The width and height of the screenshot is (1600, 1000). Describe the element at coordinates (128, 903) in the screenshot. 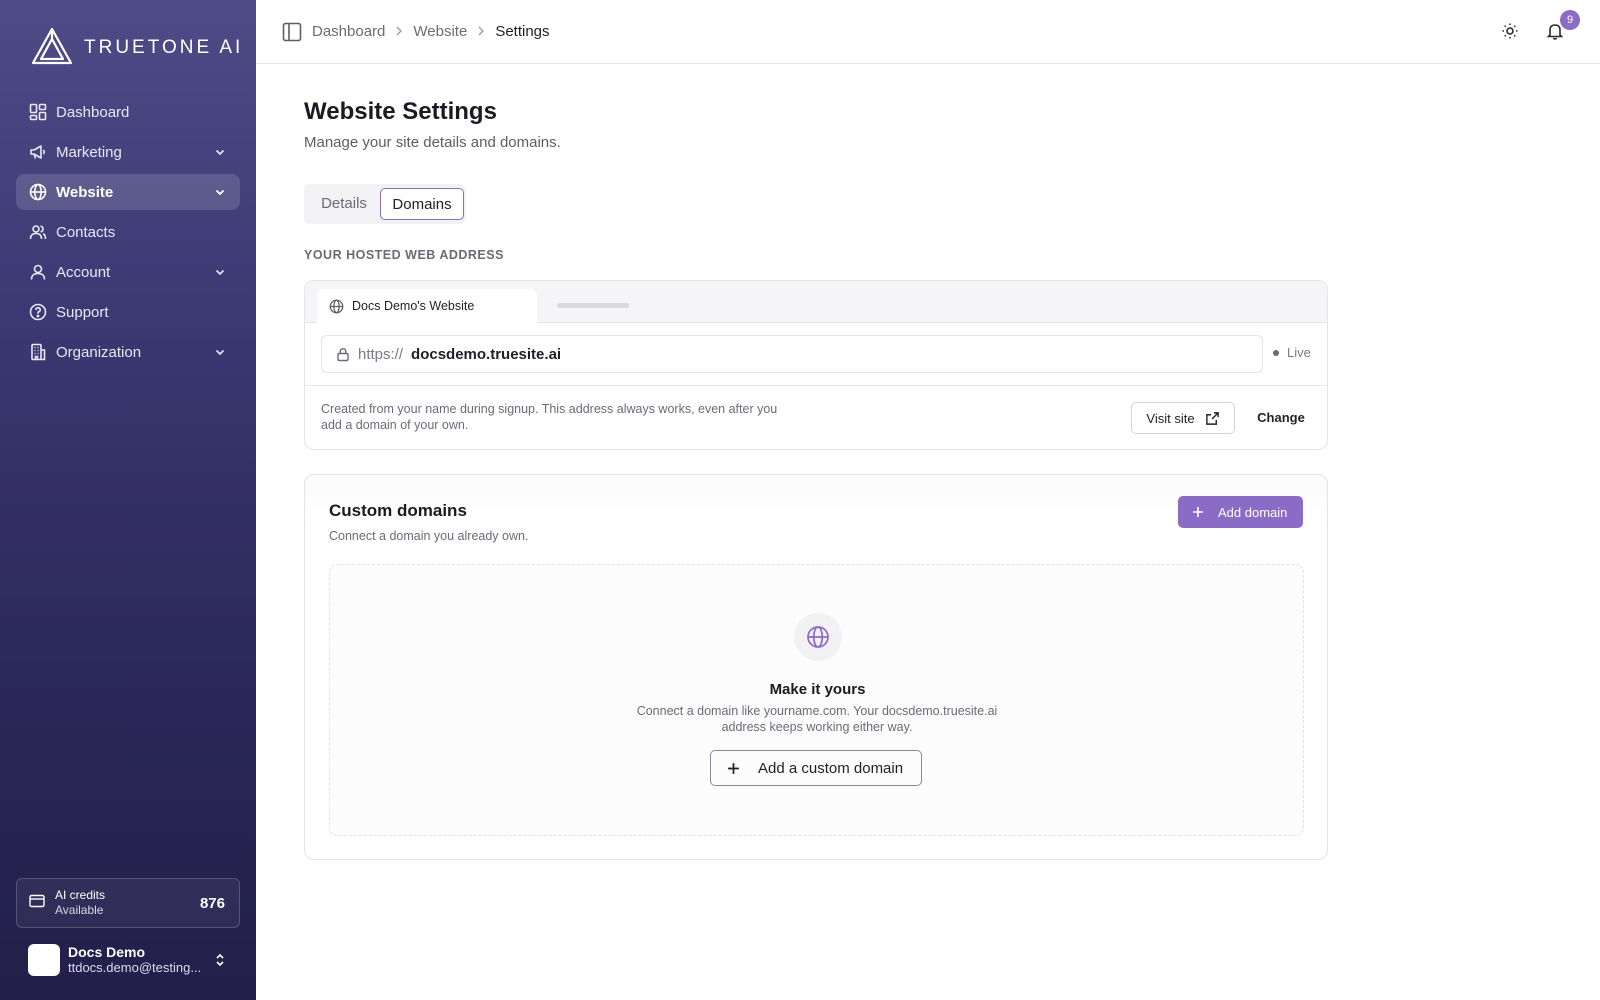

I see `ai-credits-card: AI credits Available 876` at that location.